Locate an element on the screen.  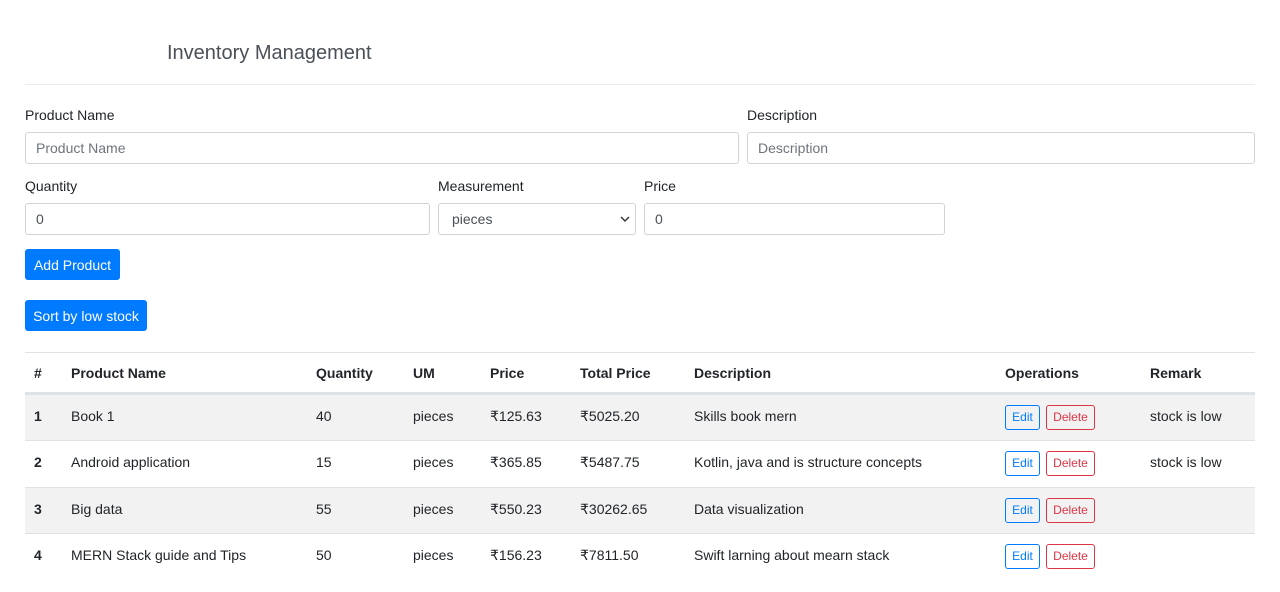
measurement-select: pieces is located at coordinates (537, 219).